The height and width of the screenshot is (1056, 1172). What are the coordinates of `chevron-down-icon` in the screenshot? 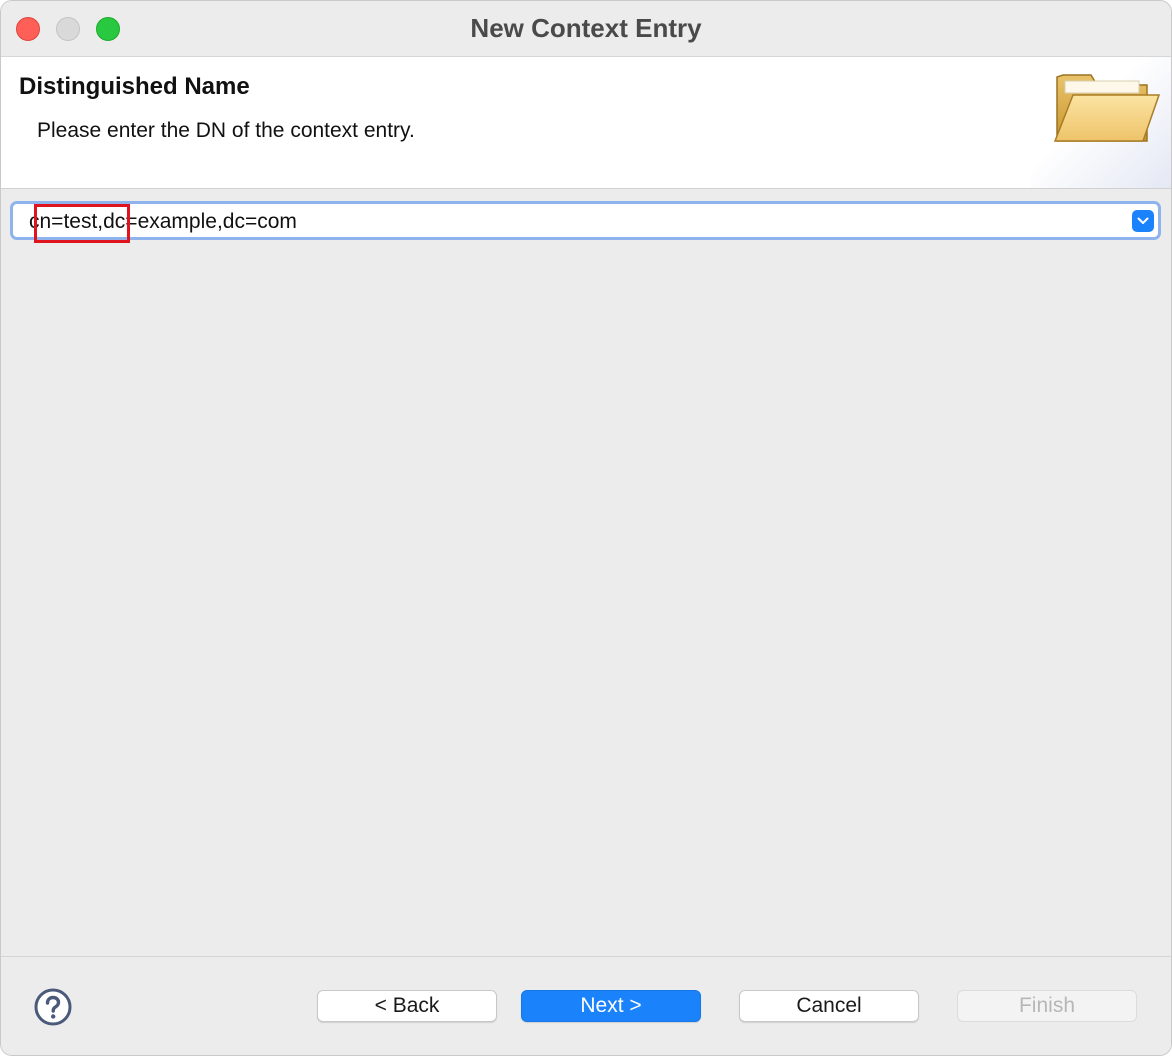 It's located at (1143, 220).